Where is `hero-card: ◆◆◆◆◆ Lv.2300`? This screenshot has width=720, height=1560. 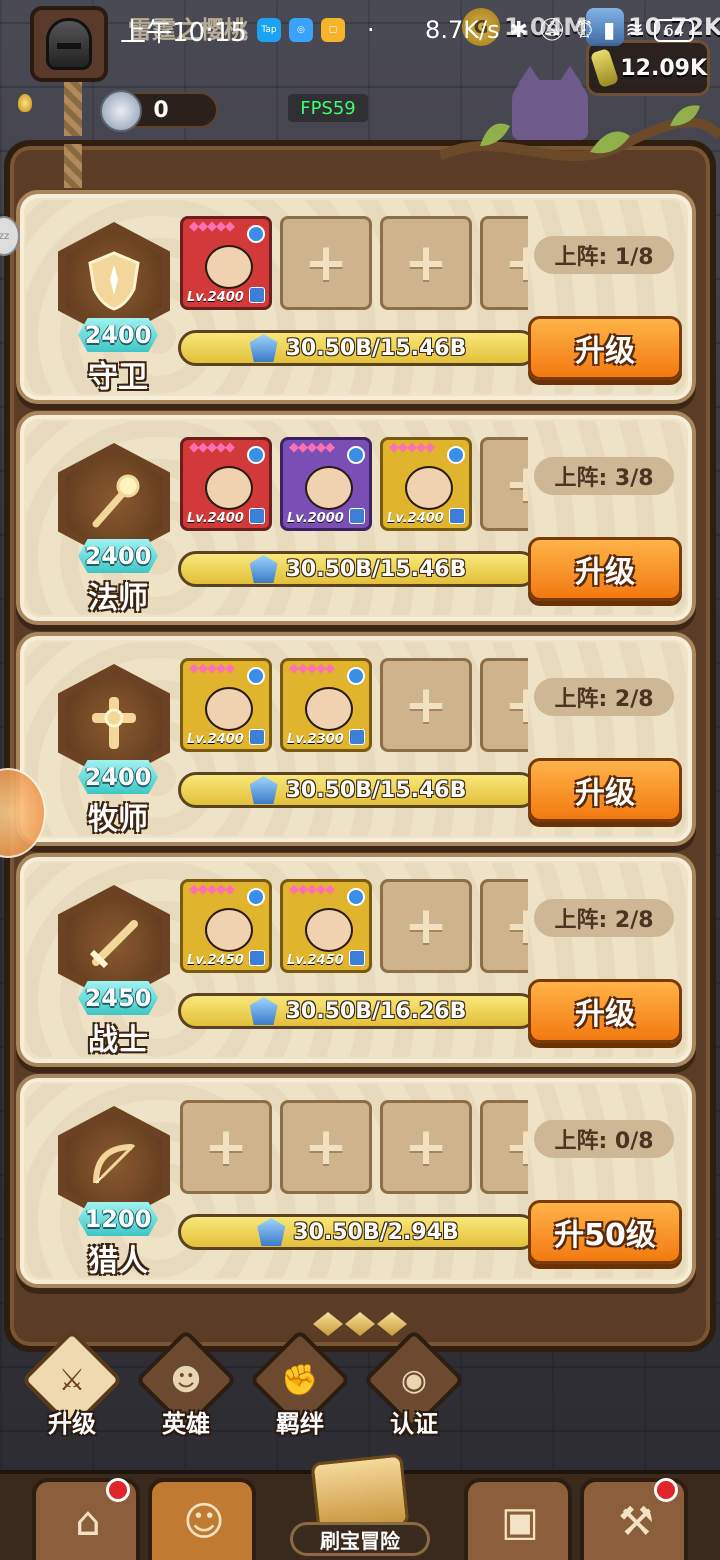
hero-card: ◆◆◆◆◆ Lv.2300 is located at coordinates (326, 705).